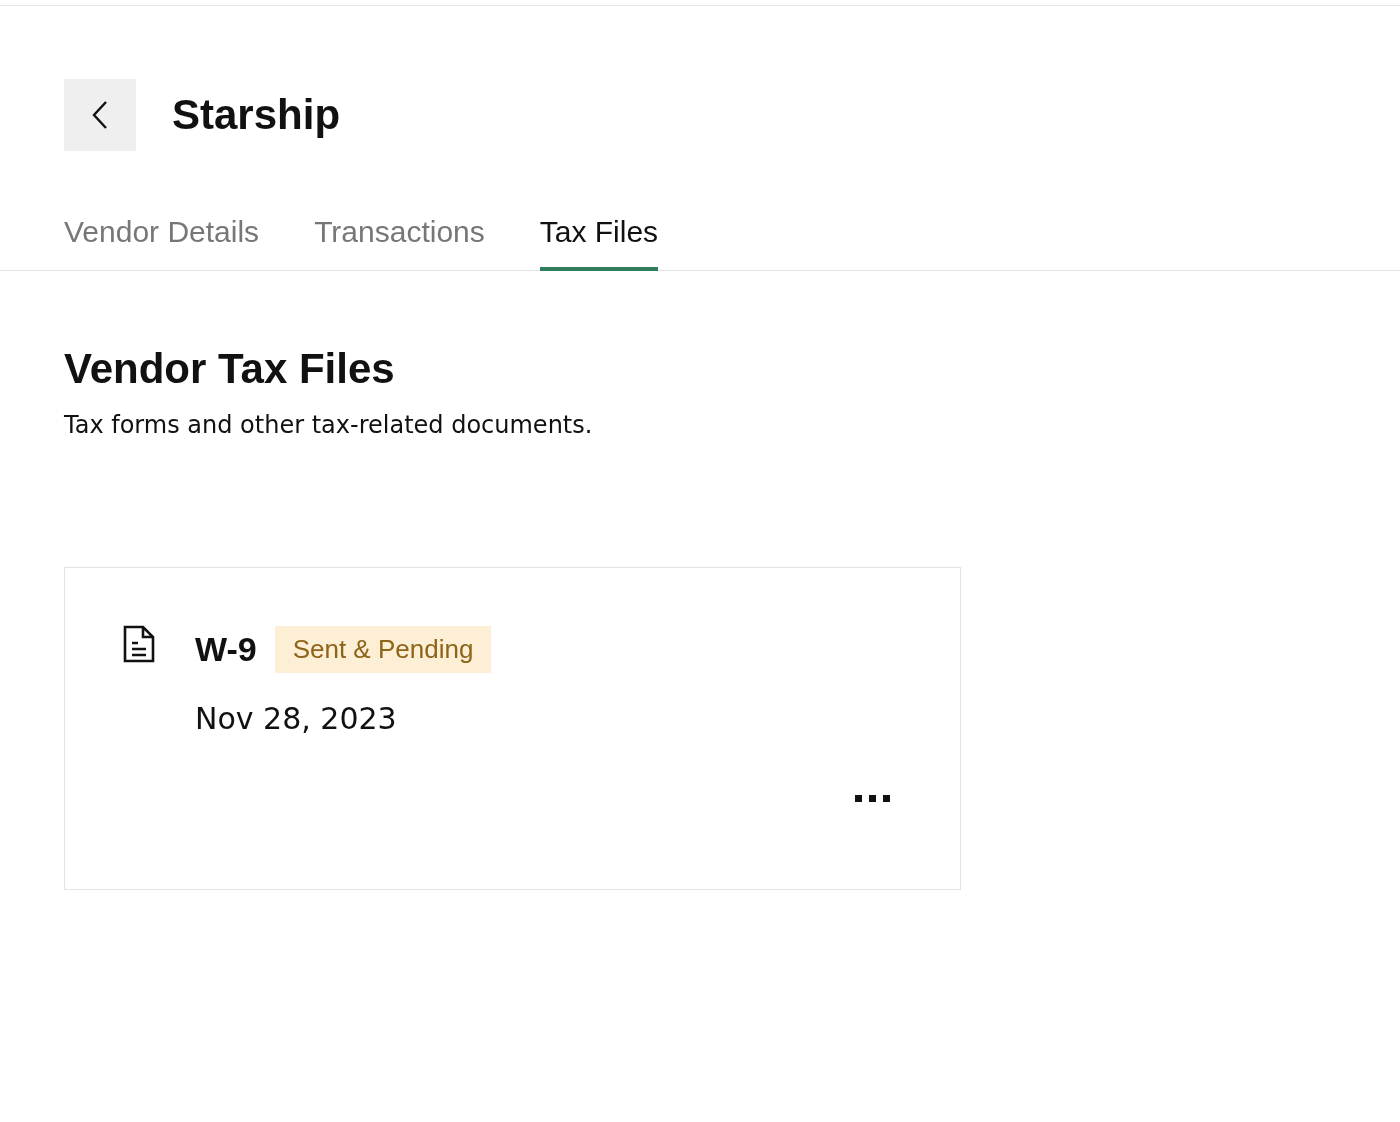 Image resolution: width=1400 pixels, height=1122 pixels. Describe the element at coordinates (139, 644) in the screenshot. I see `document-icon` at that location.